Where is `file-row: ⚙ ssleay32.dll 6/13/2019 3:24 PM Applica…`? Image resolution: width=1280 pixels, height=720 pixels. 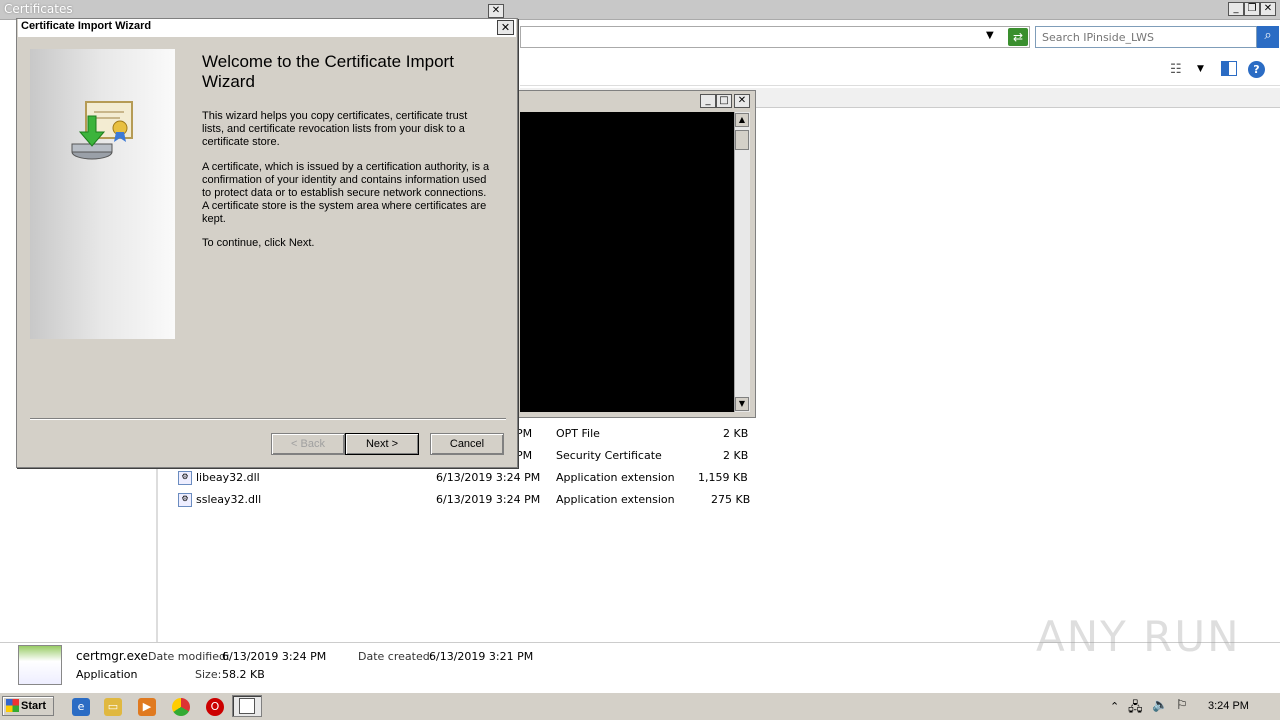
file-row: ⚙ ssleay32.dll 6/13/2019 3:24 PM Applica… is located at coordinates (468, 500).